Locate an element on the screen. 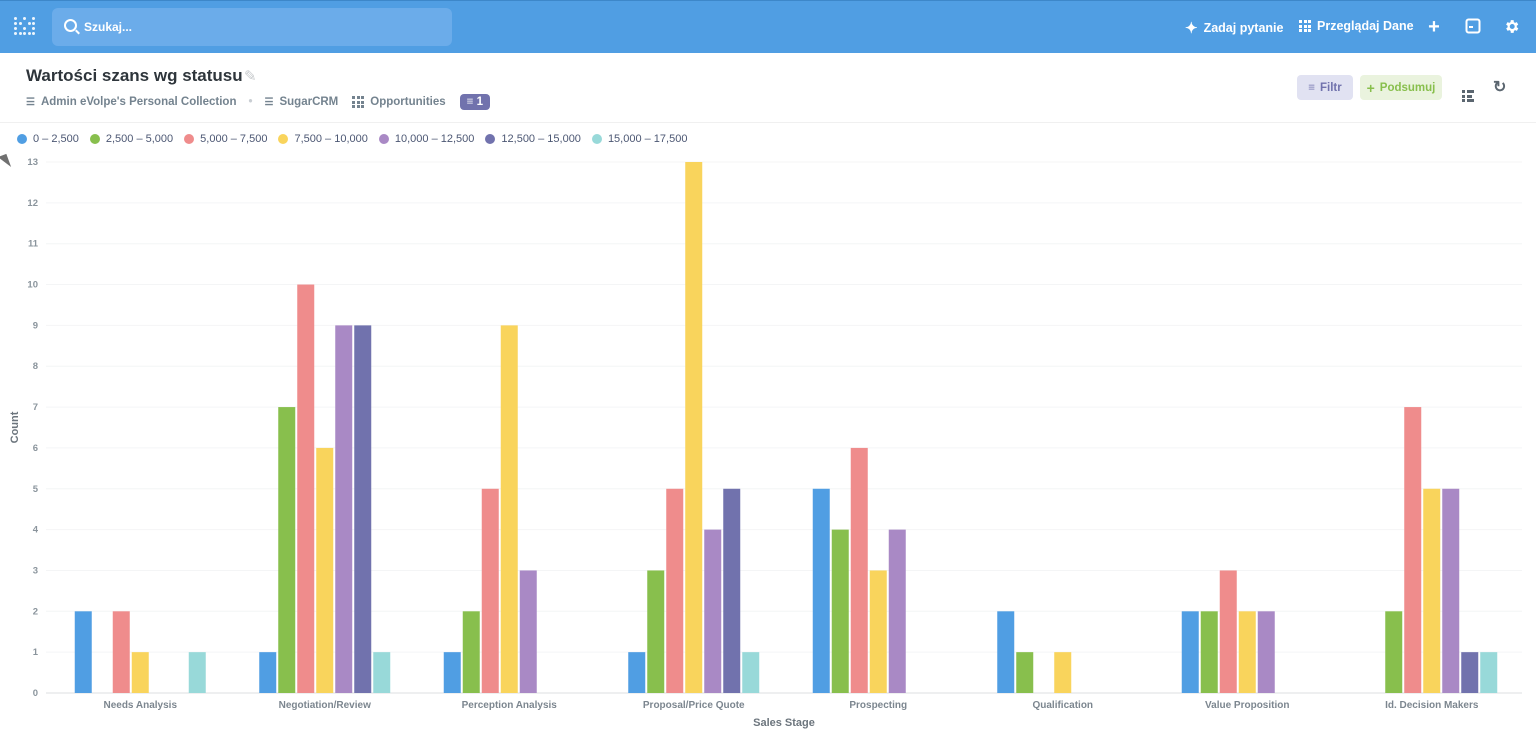 Image resolution: width=1536 pixels, height=736 pixels. legend-item: 5,000 – 7,500 is located at coordinates (225, 139).